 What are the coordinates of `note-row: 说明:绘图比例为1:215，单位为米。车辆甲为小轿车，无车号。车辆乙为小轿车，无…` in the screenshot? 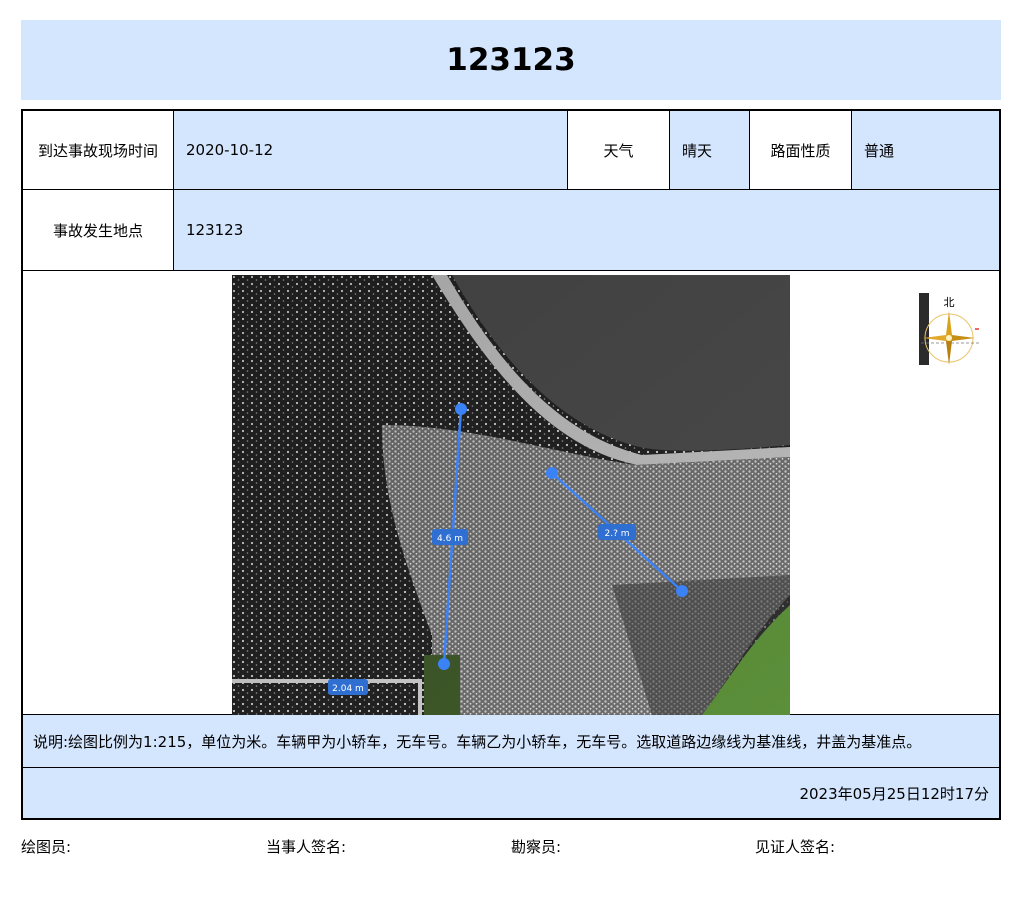 It's located at (511, 741).